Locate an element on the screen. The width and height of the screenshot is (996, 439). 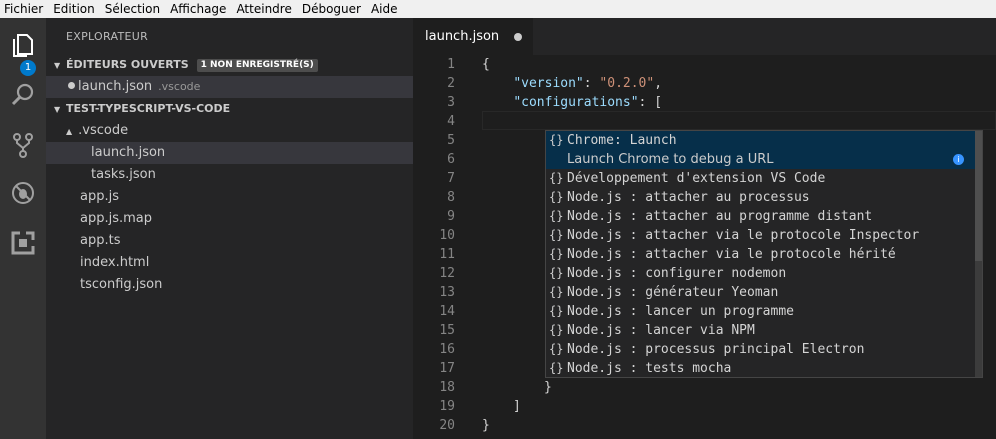
tree-item-label: app.js.map is located at coordinates (116, 218).